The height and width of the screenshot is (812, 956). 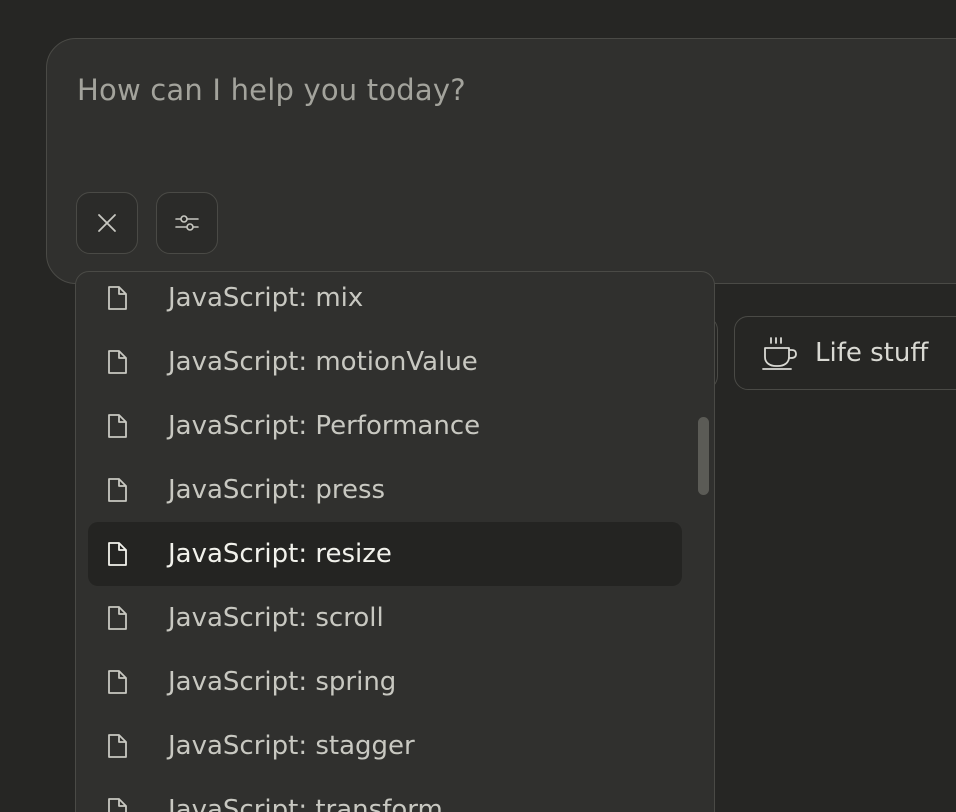 I want to click on list-item: JavaScript: transform, so click(x=385, y=795).